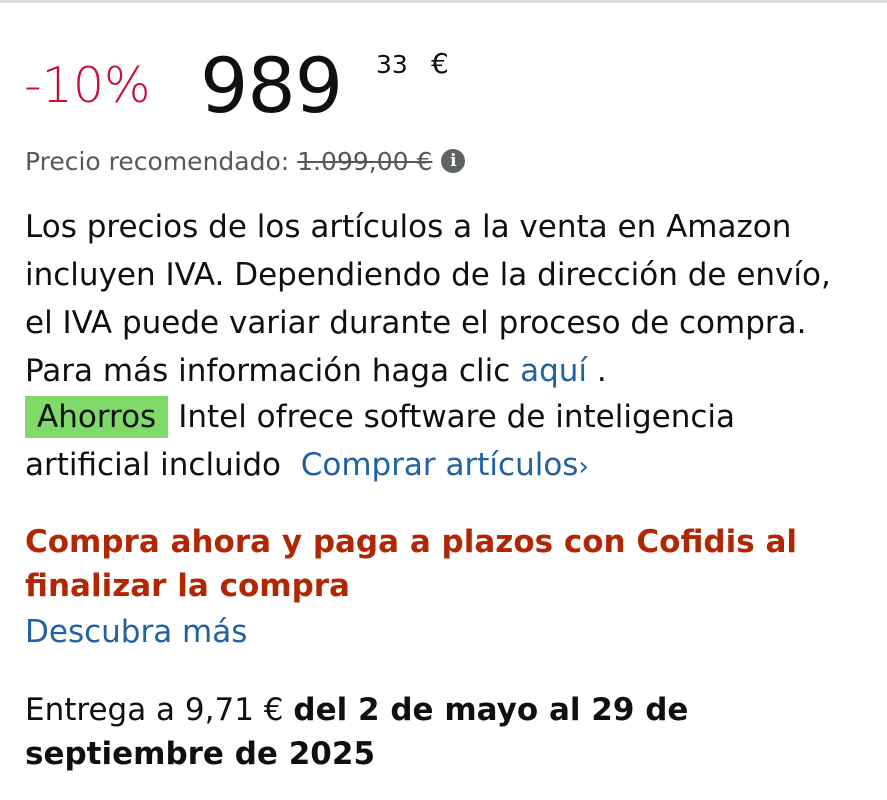 This screenshot has width=887, height=800. What do you see at coordinates (365, 161) in the screenshot?
I see `recommended-price-value: 1.099,00 €` at bounding box center [365, 161].